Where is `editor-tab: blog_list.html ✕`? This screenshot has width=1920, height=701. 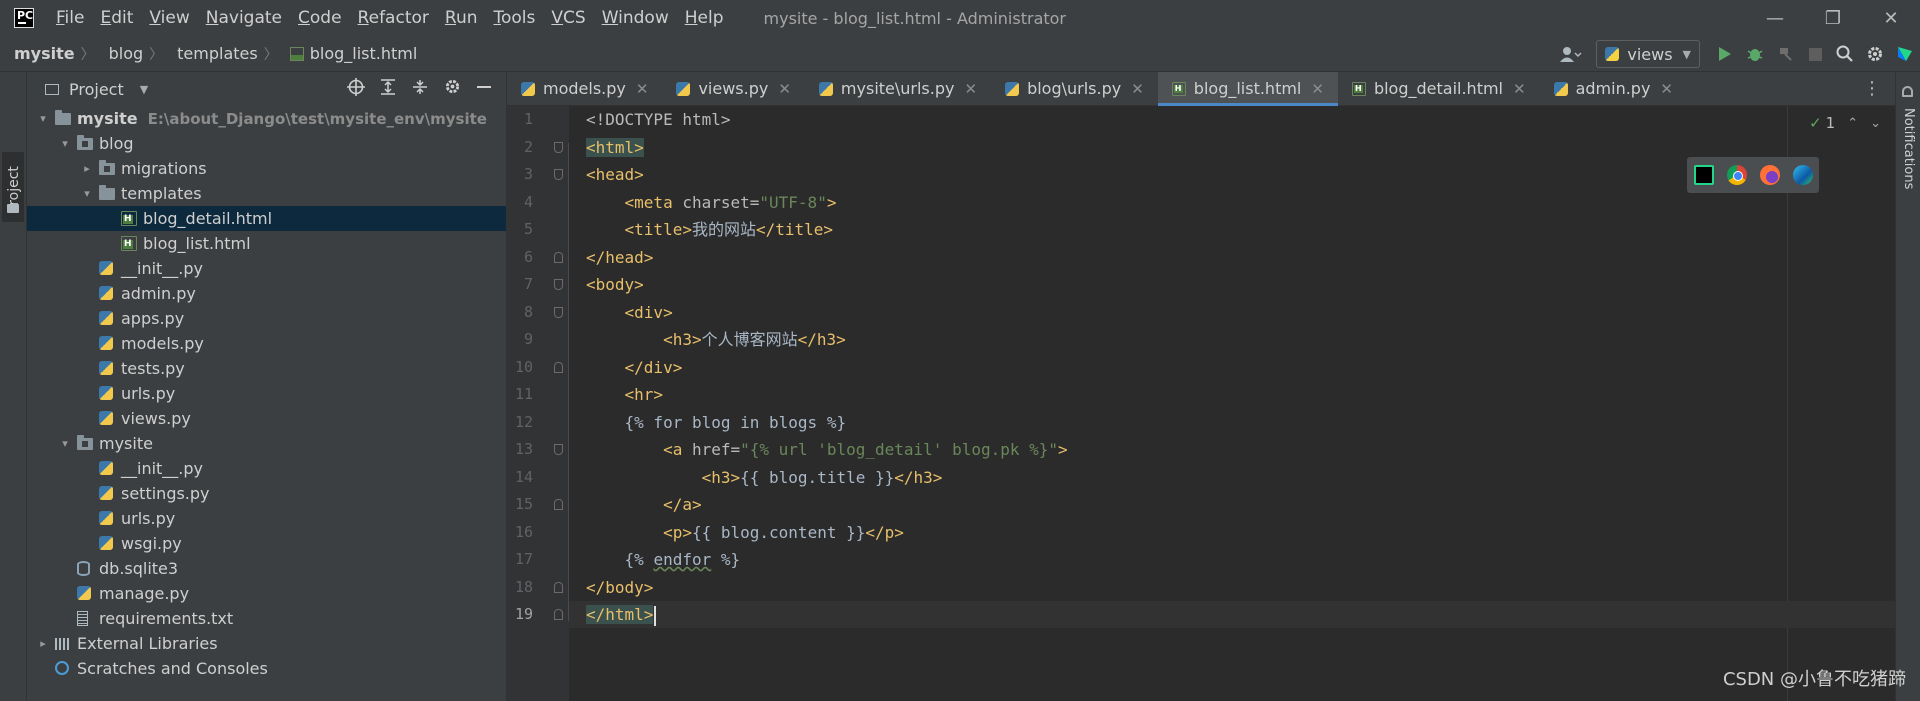 editor-tab: blog_list.html ✕ is located at coordinates (1248, 89).